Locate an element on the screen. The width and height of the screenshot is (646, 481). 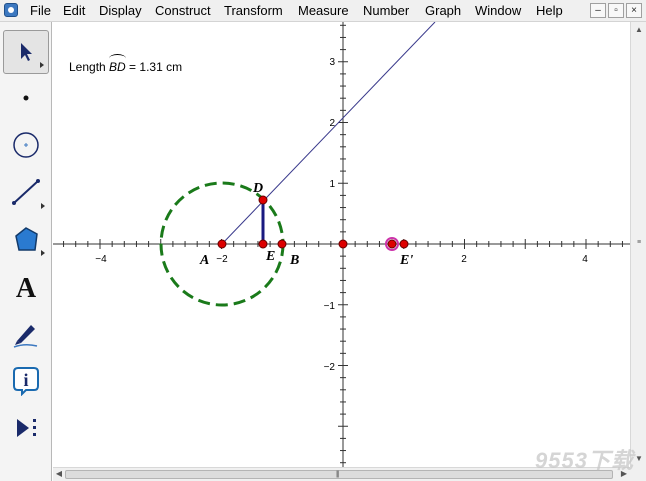
line-segment-icon is located at coordinates (26, 192).